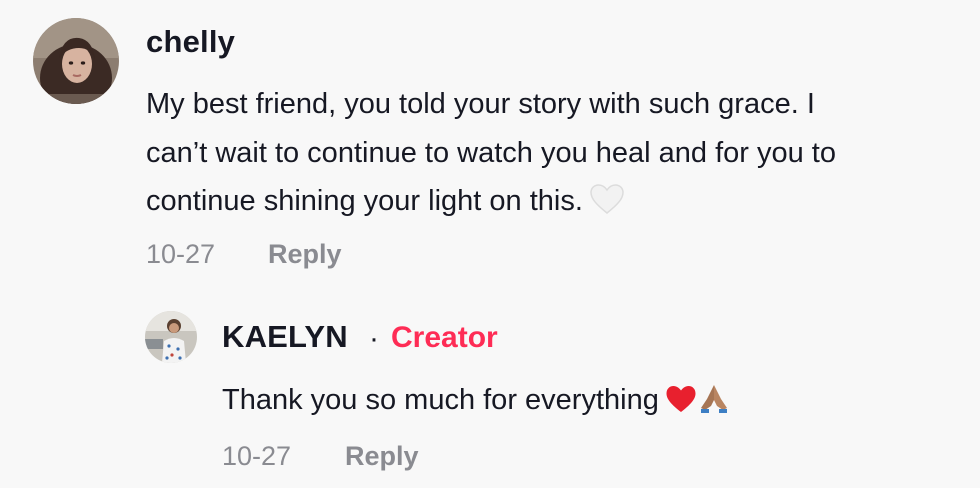  I want to click on reply-text-content: Thank you so much for everything, so click(440, 400).